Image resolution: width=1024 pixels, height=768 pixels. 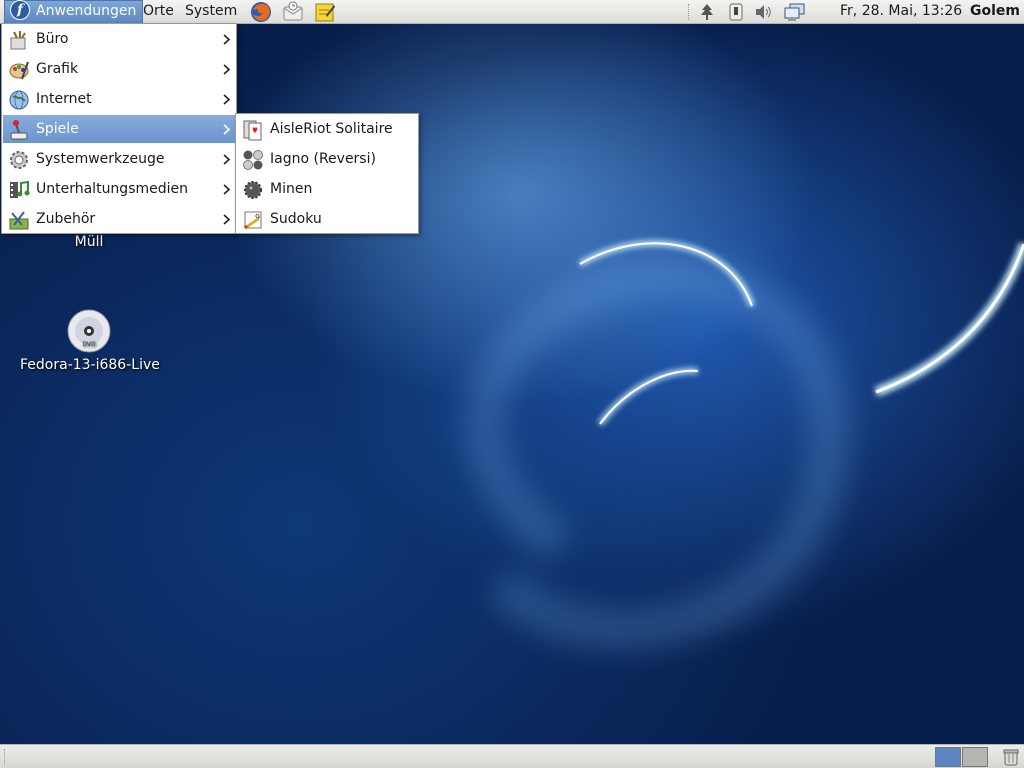 I want to click on desktop-icon-label: Fedora-13-i686-Live, so click(x=90, y=365).